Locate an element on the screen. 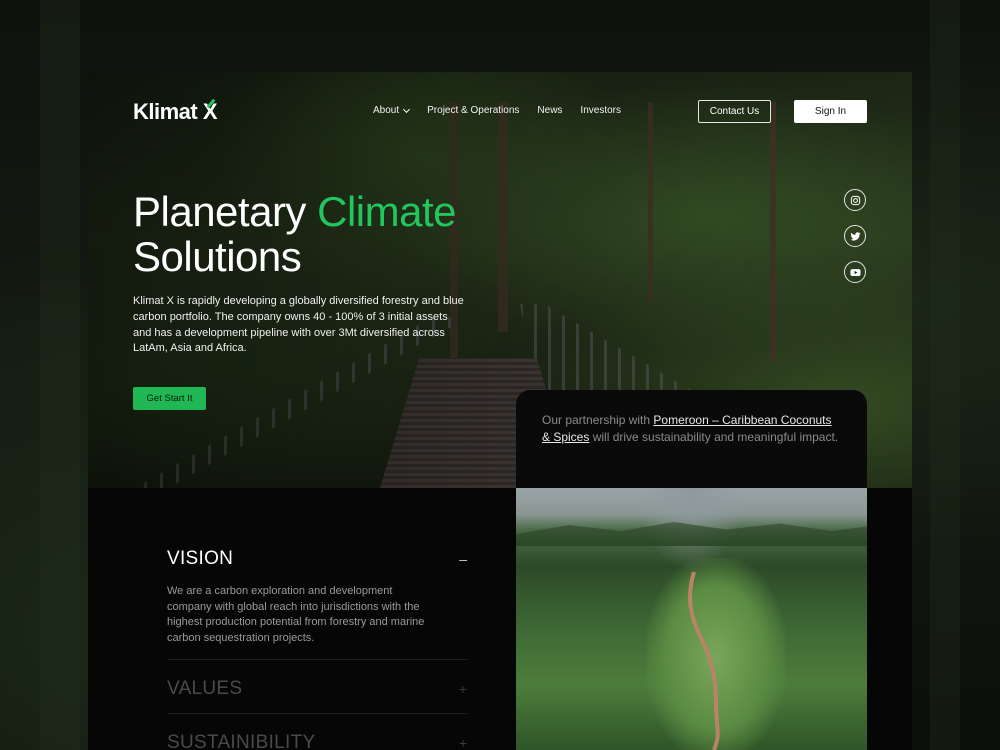 The width and height of the screenshot is (1000, 750). twitter-link is located at coordinates (855, 236).